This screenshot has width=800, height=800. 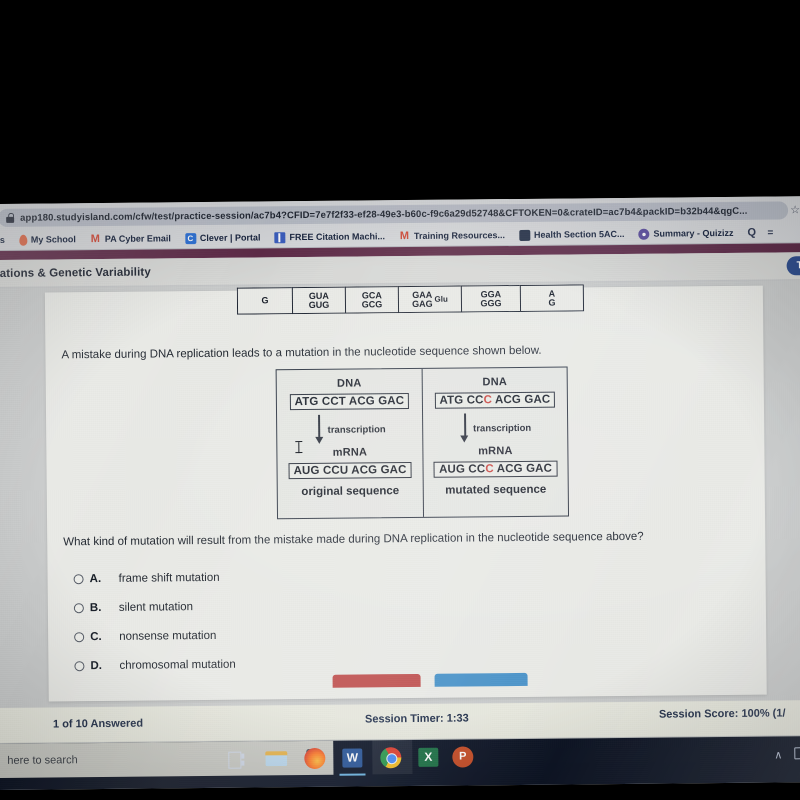 I want to click on codon-cell: GGA GGG, so click(x=490, y=298).